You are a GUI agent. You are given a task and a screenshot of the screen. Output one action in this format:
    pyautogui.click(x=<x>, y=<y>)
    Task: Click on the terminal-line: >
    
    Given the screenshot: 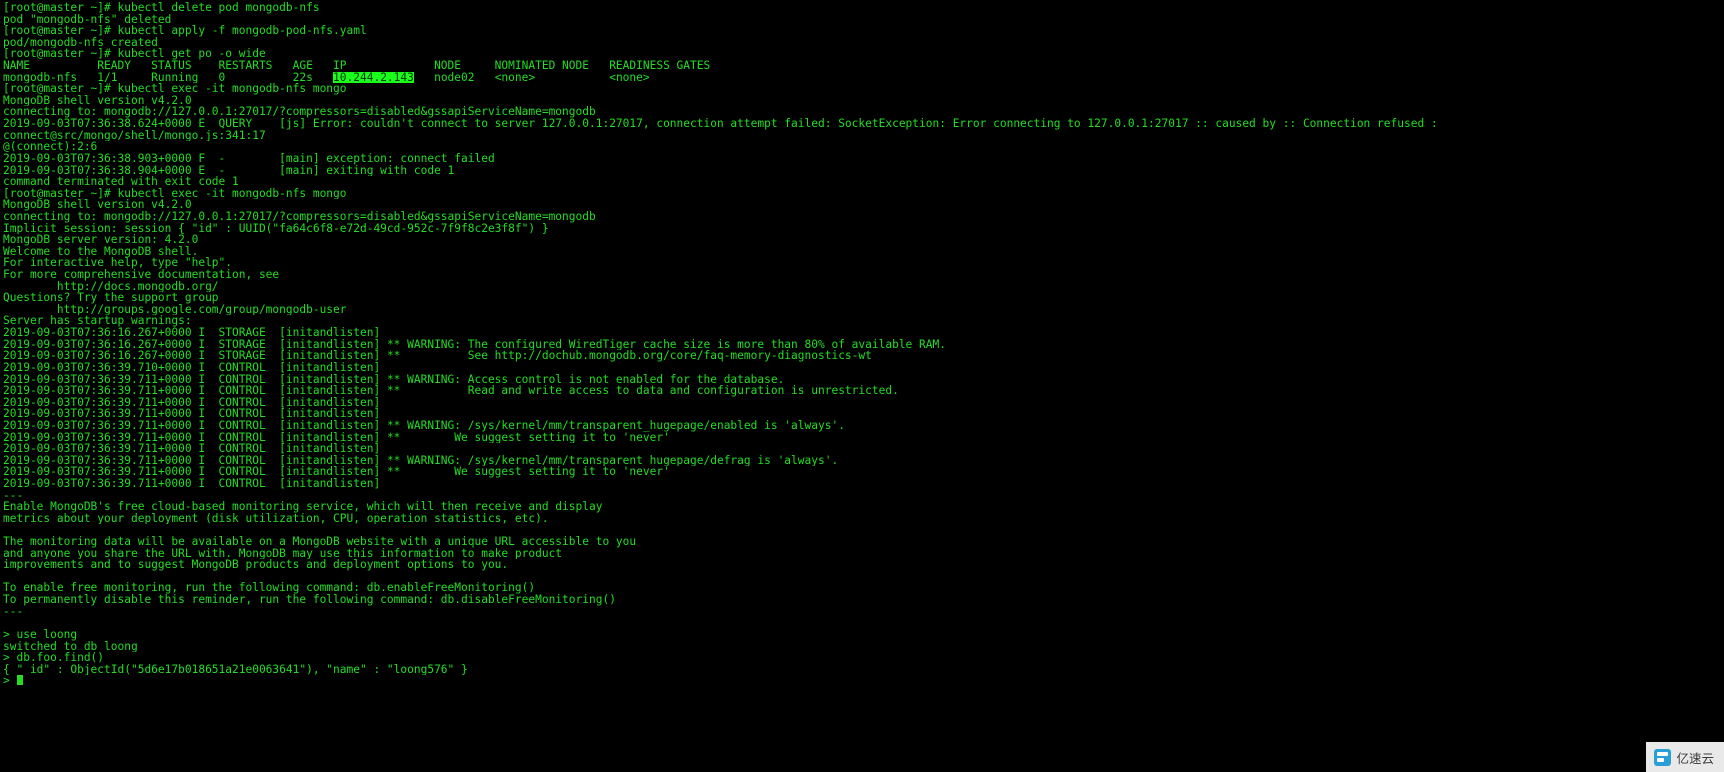 What is the action you would take?
    pyautogui.click(x=863, y=681)
    